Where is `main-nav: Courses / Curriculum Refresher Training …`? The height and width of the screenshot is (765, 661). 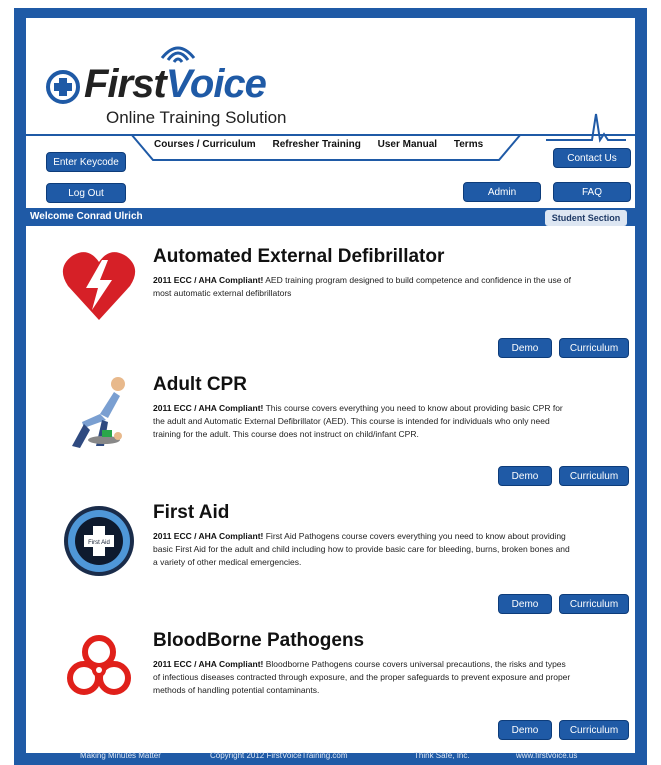 main-nav: Courses / Curriculum Refresher Training … is located at coordinates (325, 144).